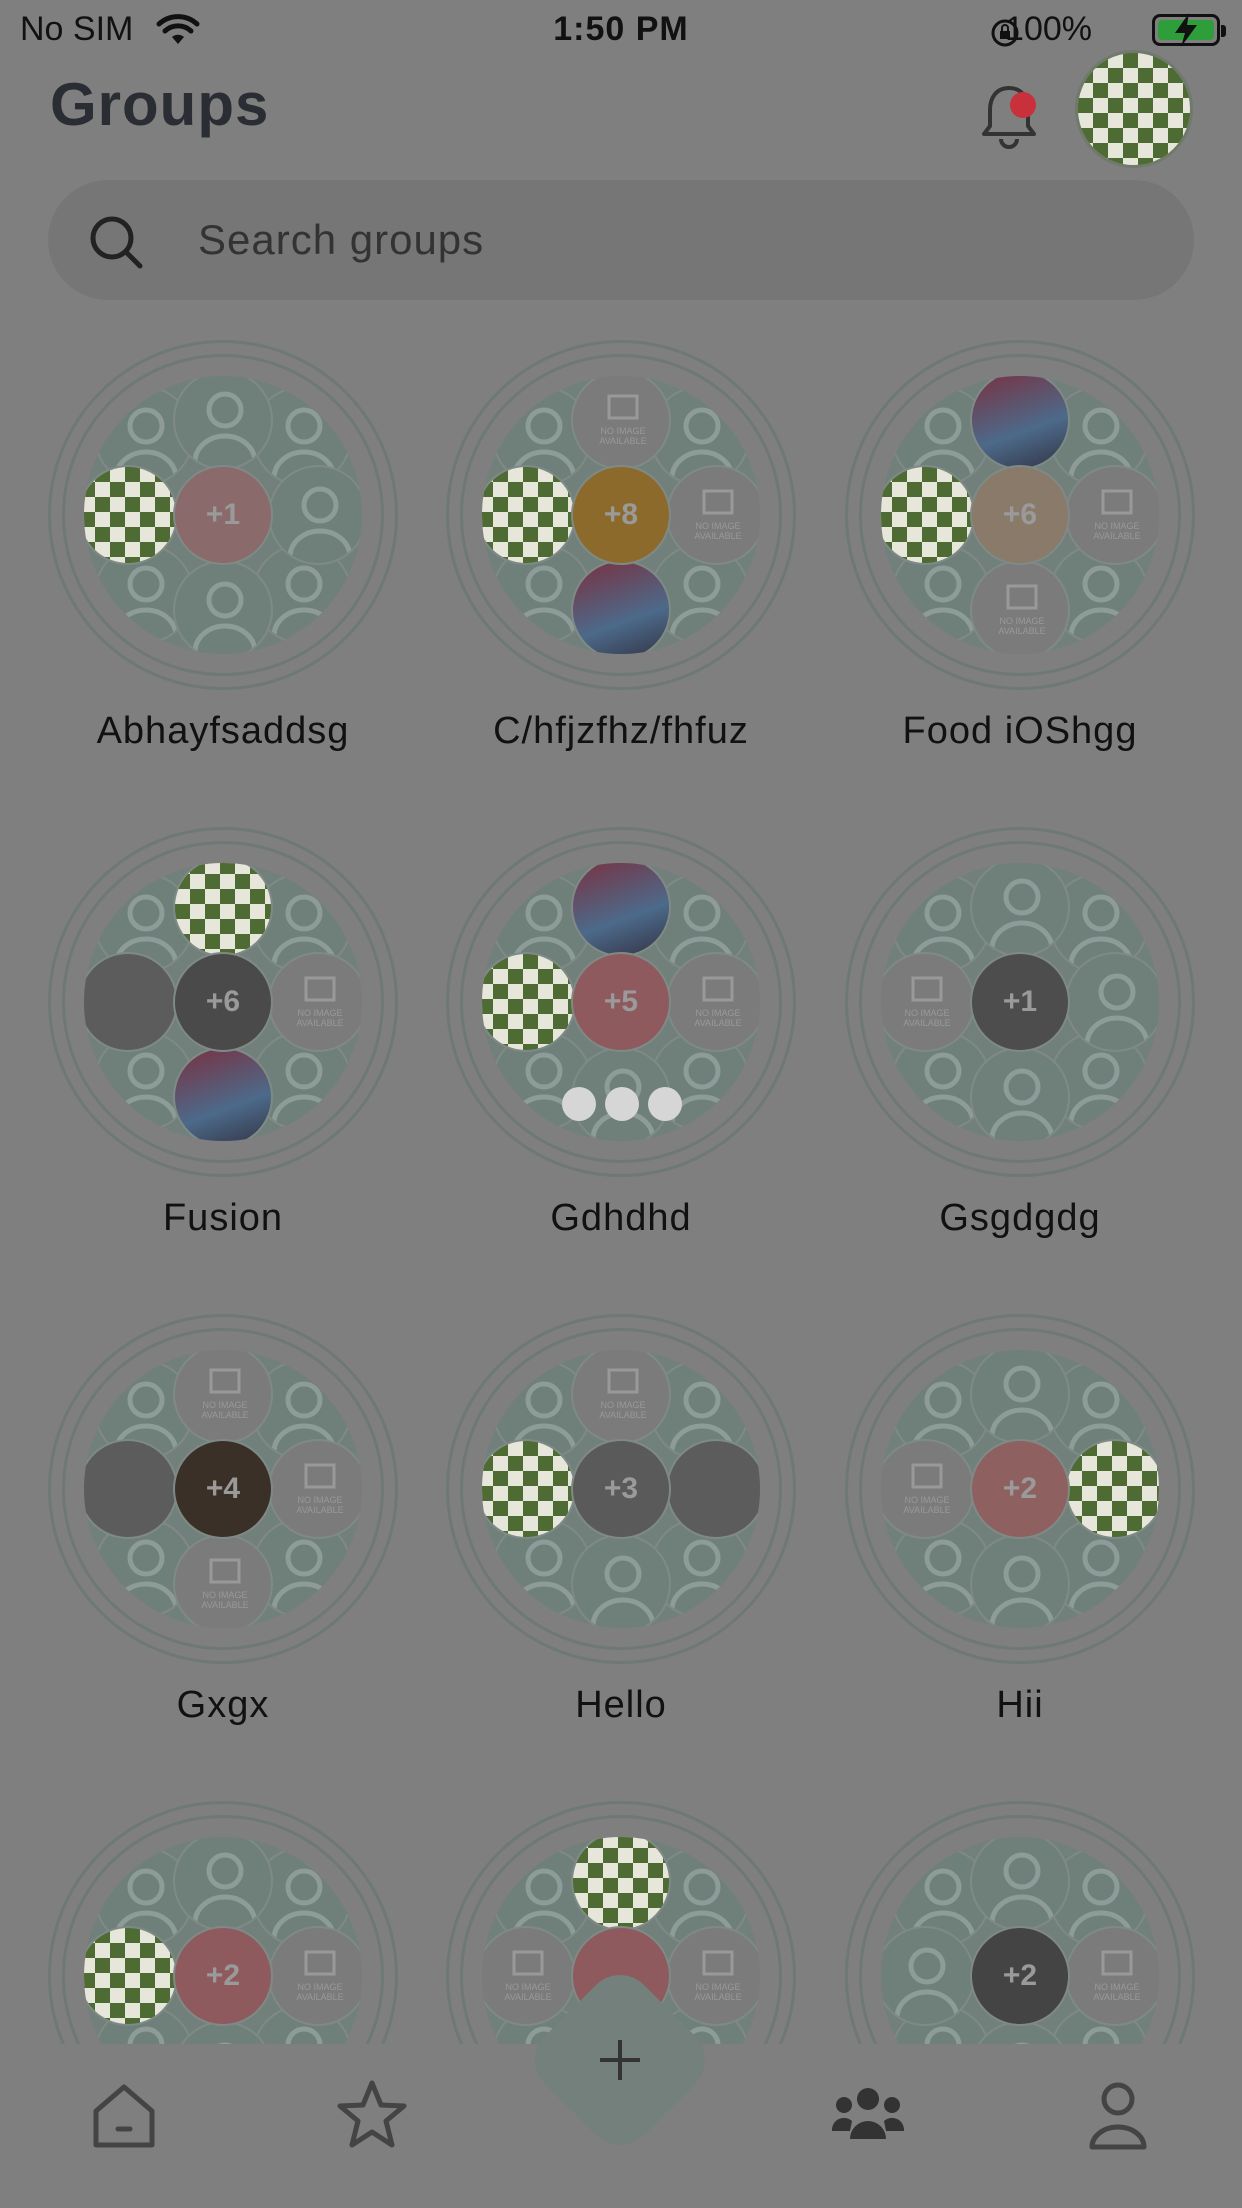 The width and height of the screenshot is (1242, 2208). What do you see at coordinates (1189, 30) in the screenshot?
I see `battery-icon` at bounding box center [1189, 30].